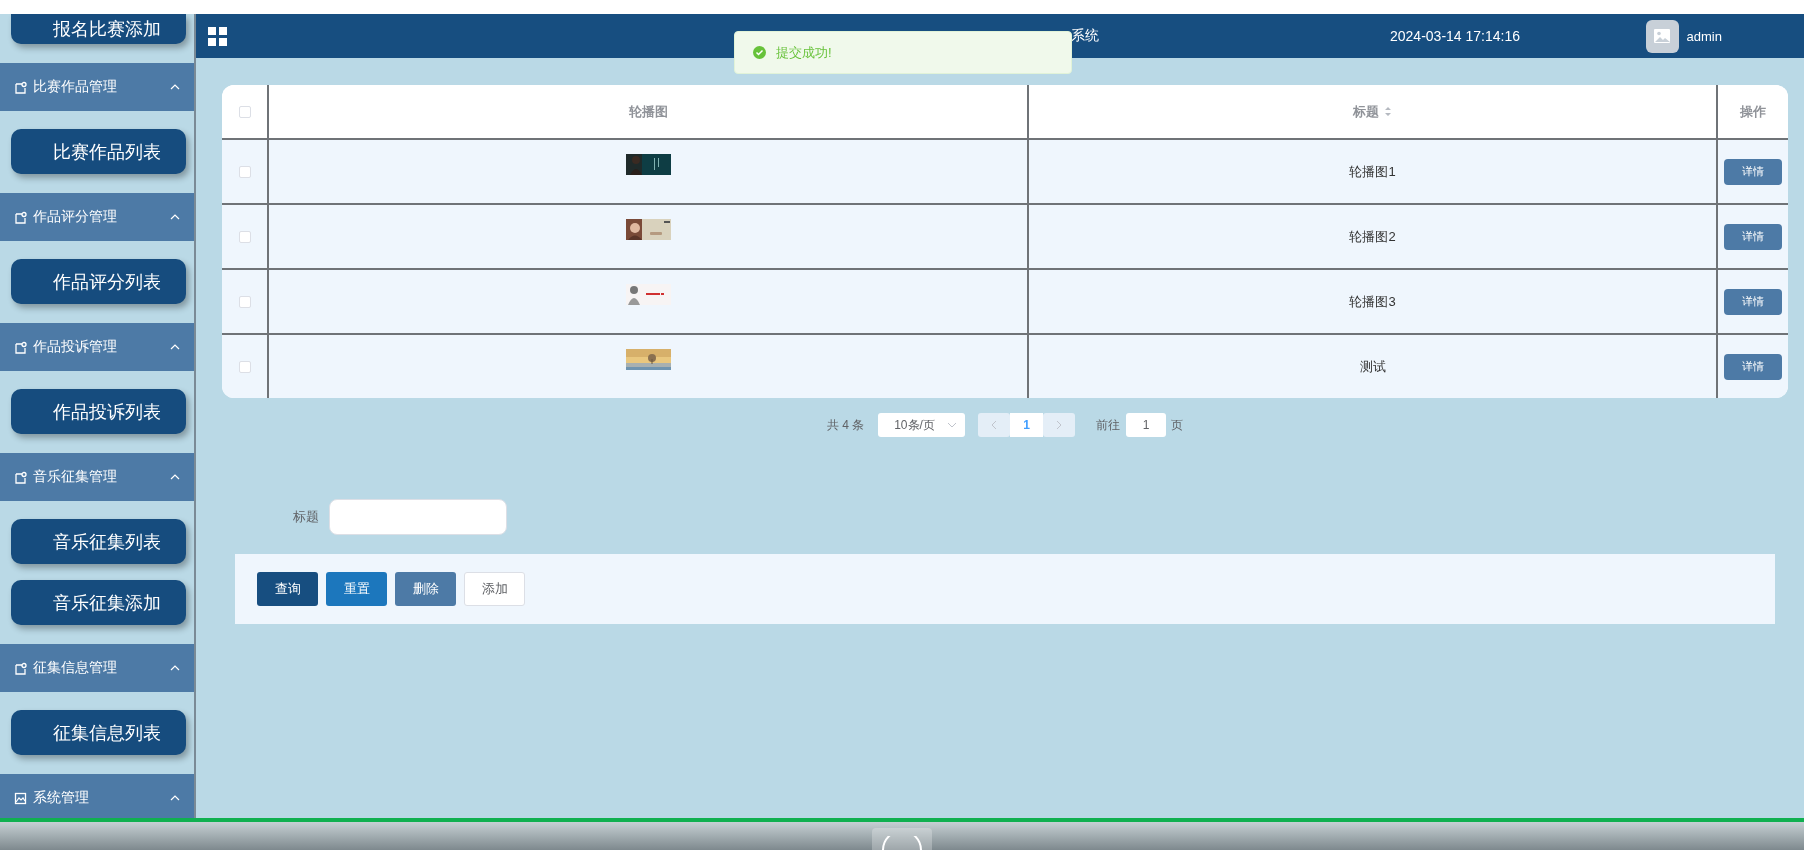 Image resolution: width=1804 pixels, height=850 pixels. I want to click on caret-icon, so click(952, 425).